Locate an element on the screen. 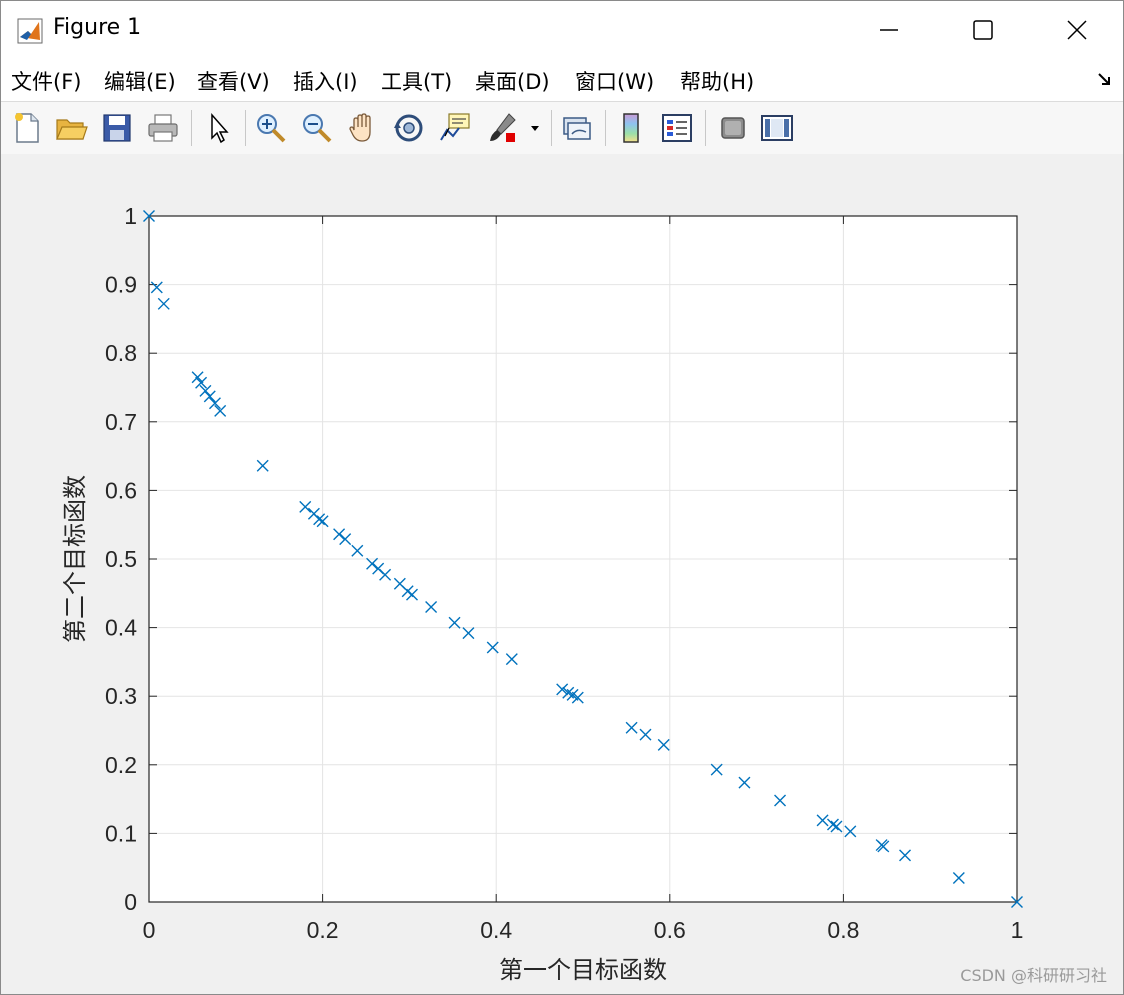 This screenshot has width=1124, height=995. new-figure-icon is located at coordinates (27, 128).